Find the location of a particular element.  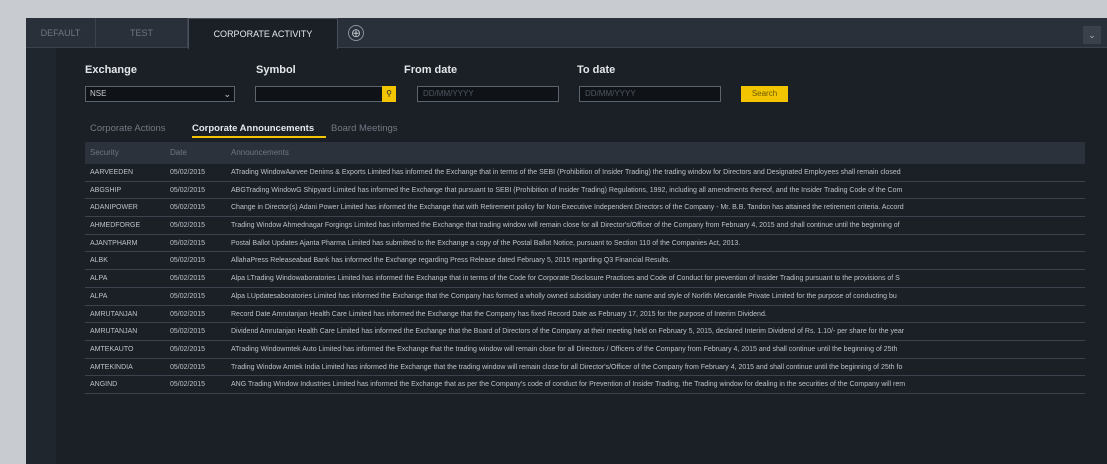

symbol-label: Symbol is located at coordinates (276, 70).